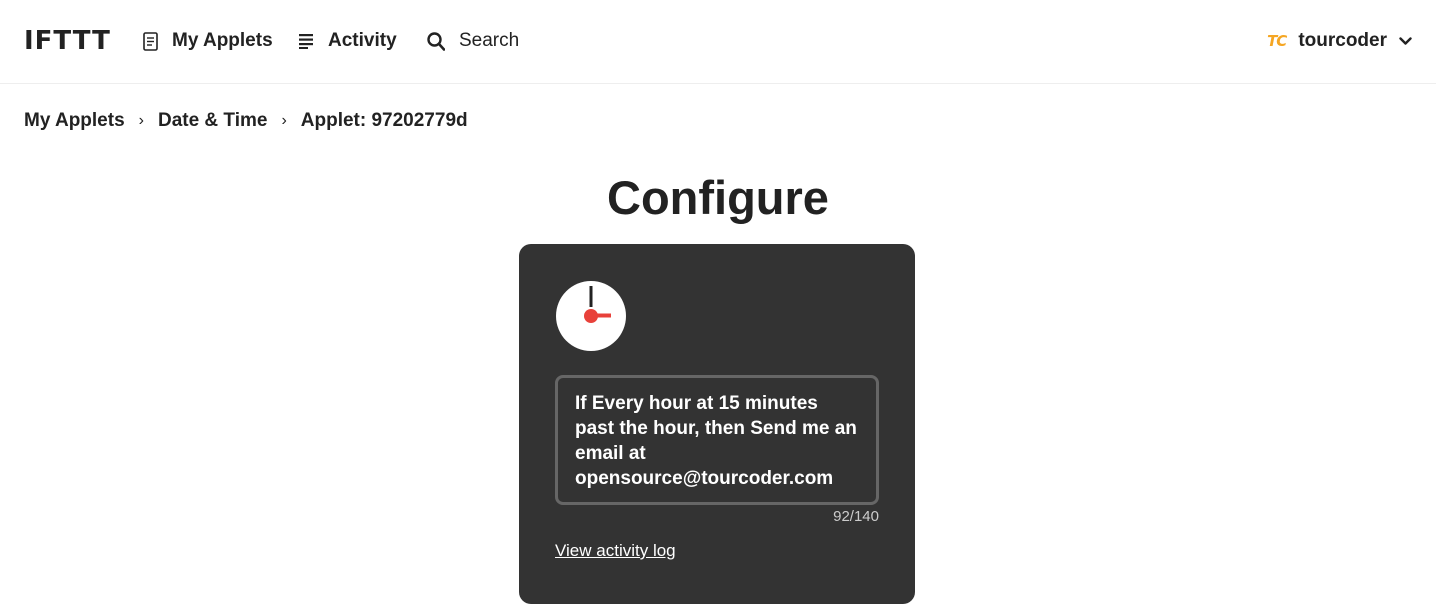 The image size is (1436, 604). What do you see at coordinates (591, 316) in the screenshot?
I see `clock-icon` at bounding box center [591, 316].